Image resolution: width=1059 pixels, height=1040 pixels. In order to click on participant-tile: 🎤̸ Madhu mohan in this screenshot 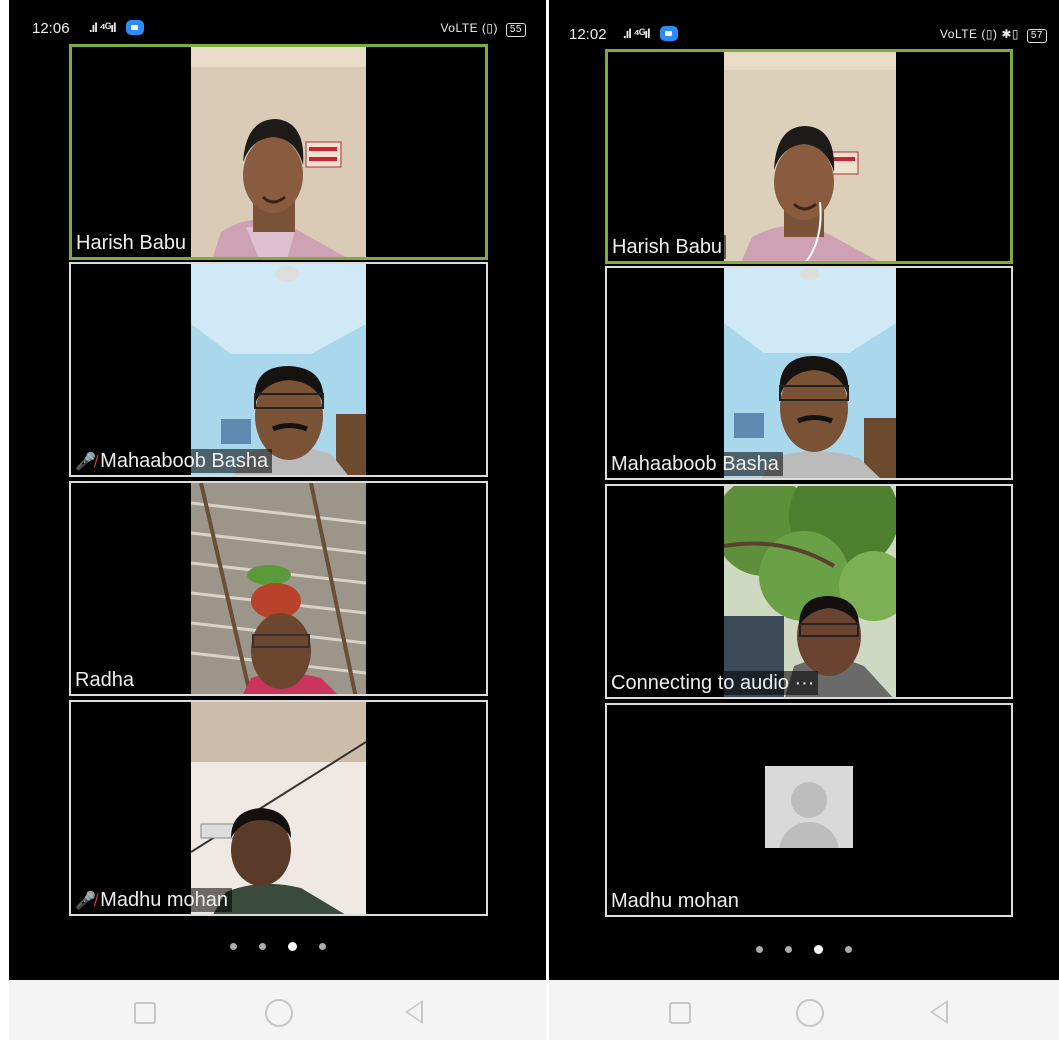, I will do `click(278, 808)`.